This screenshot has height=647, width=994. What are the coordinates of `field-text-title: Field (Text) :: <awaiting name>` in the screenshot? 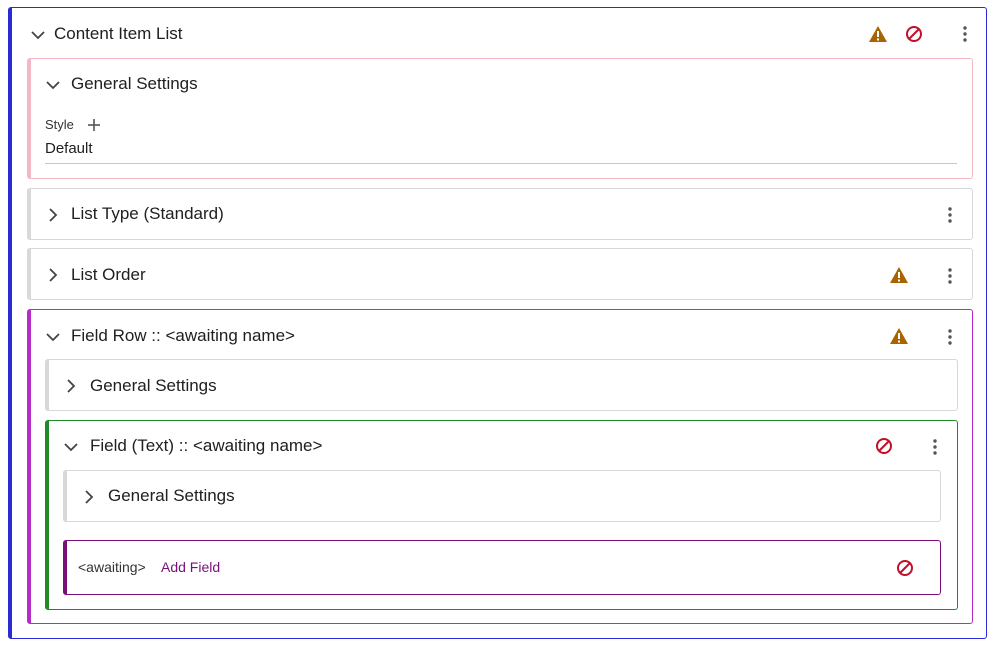 It's located at (206, 445).